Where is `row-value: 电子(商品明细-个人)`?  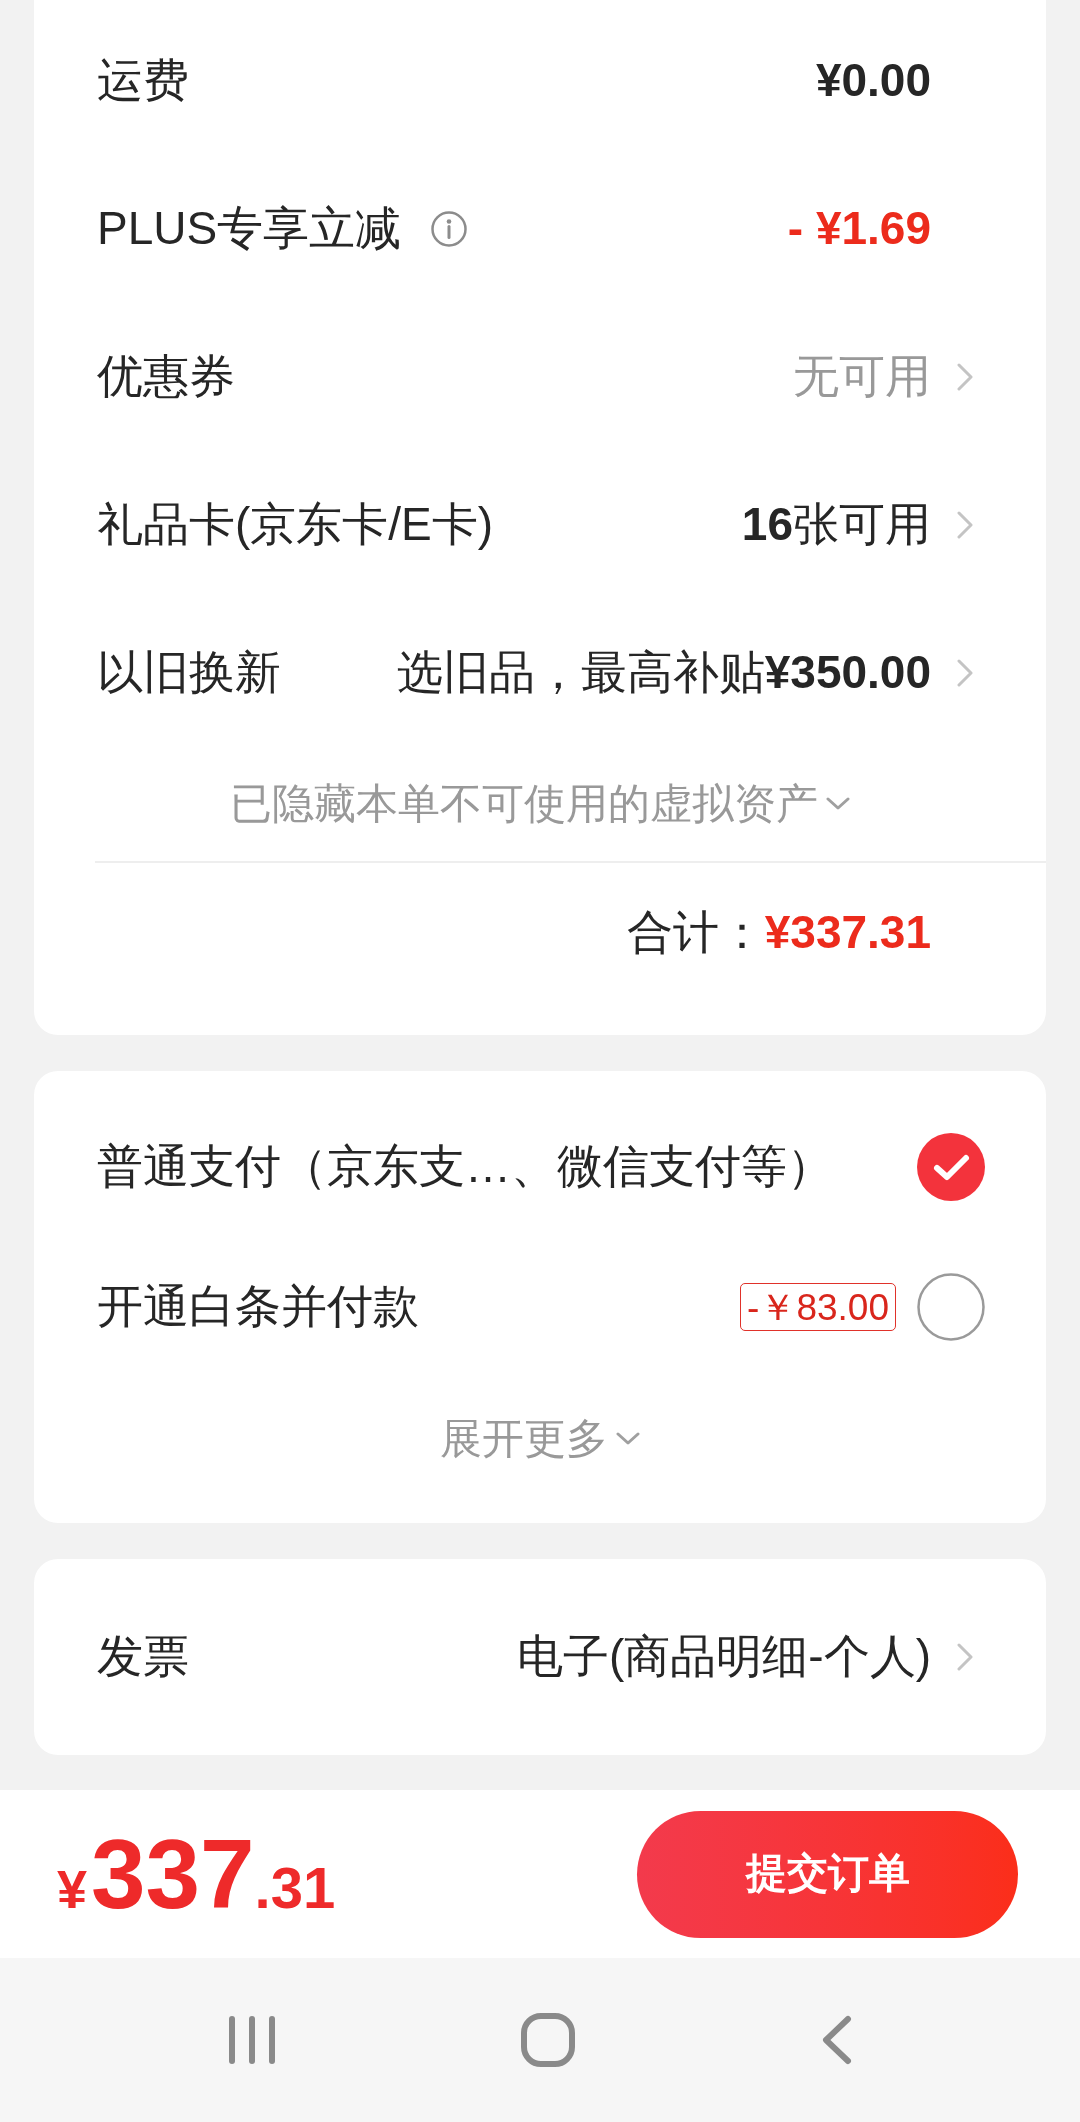
row-value: 电子(商品明细-个人) is located at coordinates (724, 1657).